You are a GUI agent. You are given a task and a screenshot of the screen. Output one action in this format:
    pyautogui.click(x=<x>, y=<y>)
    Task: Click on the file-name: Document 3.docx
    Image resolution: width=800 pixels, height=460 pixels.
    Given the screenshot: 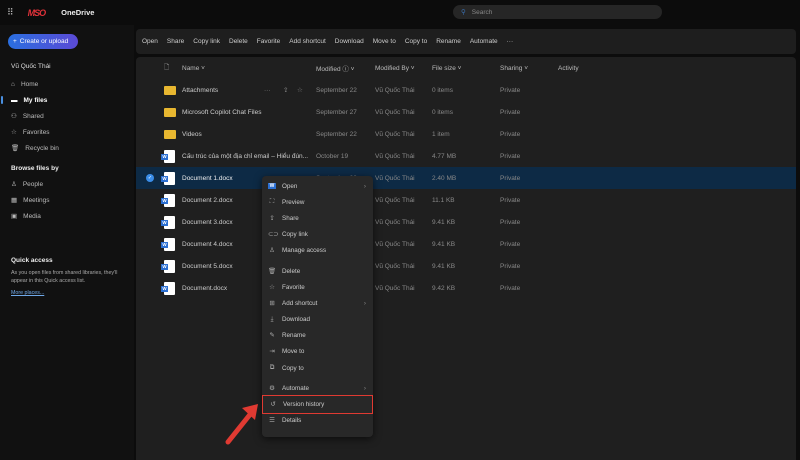 What is the action you would take?
    pyautogui.click(x=207, y=222)
    